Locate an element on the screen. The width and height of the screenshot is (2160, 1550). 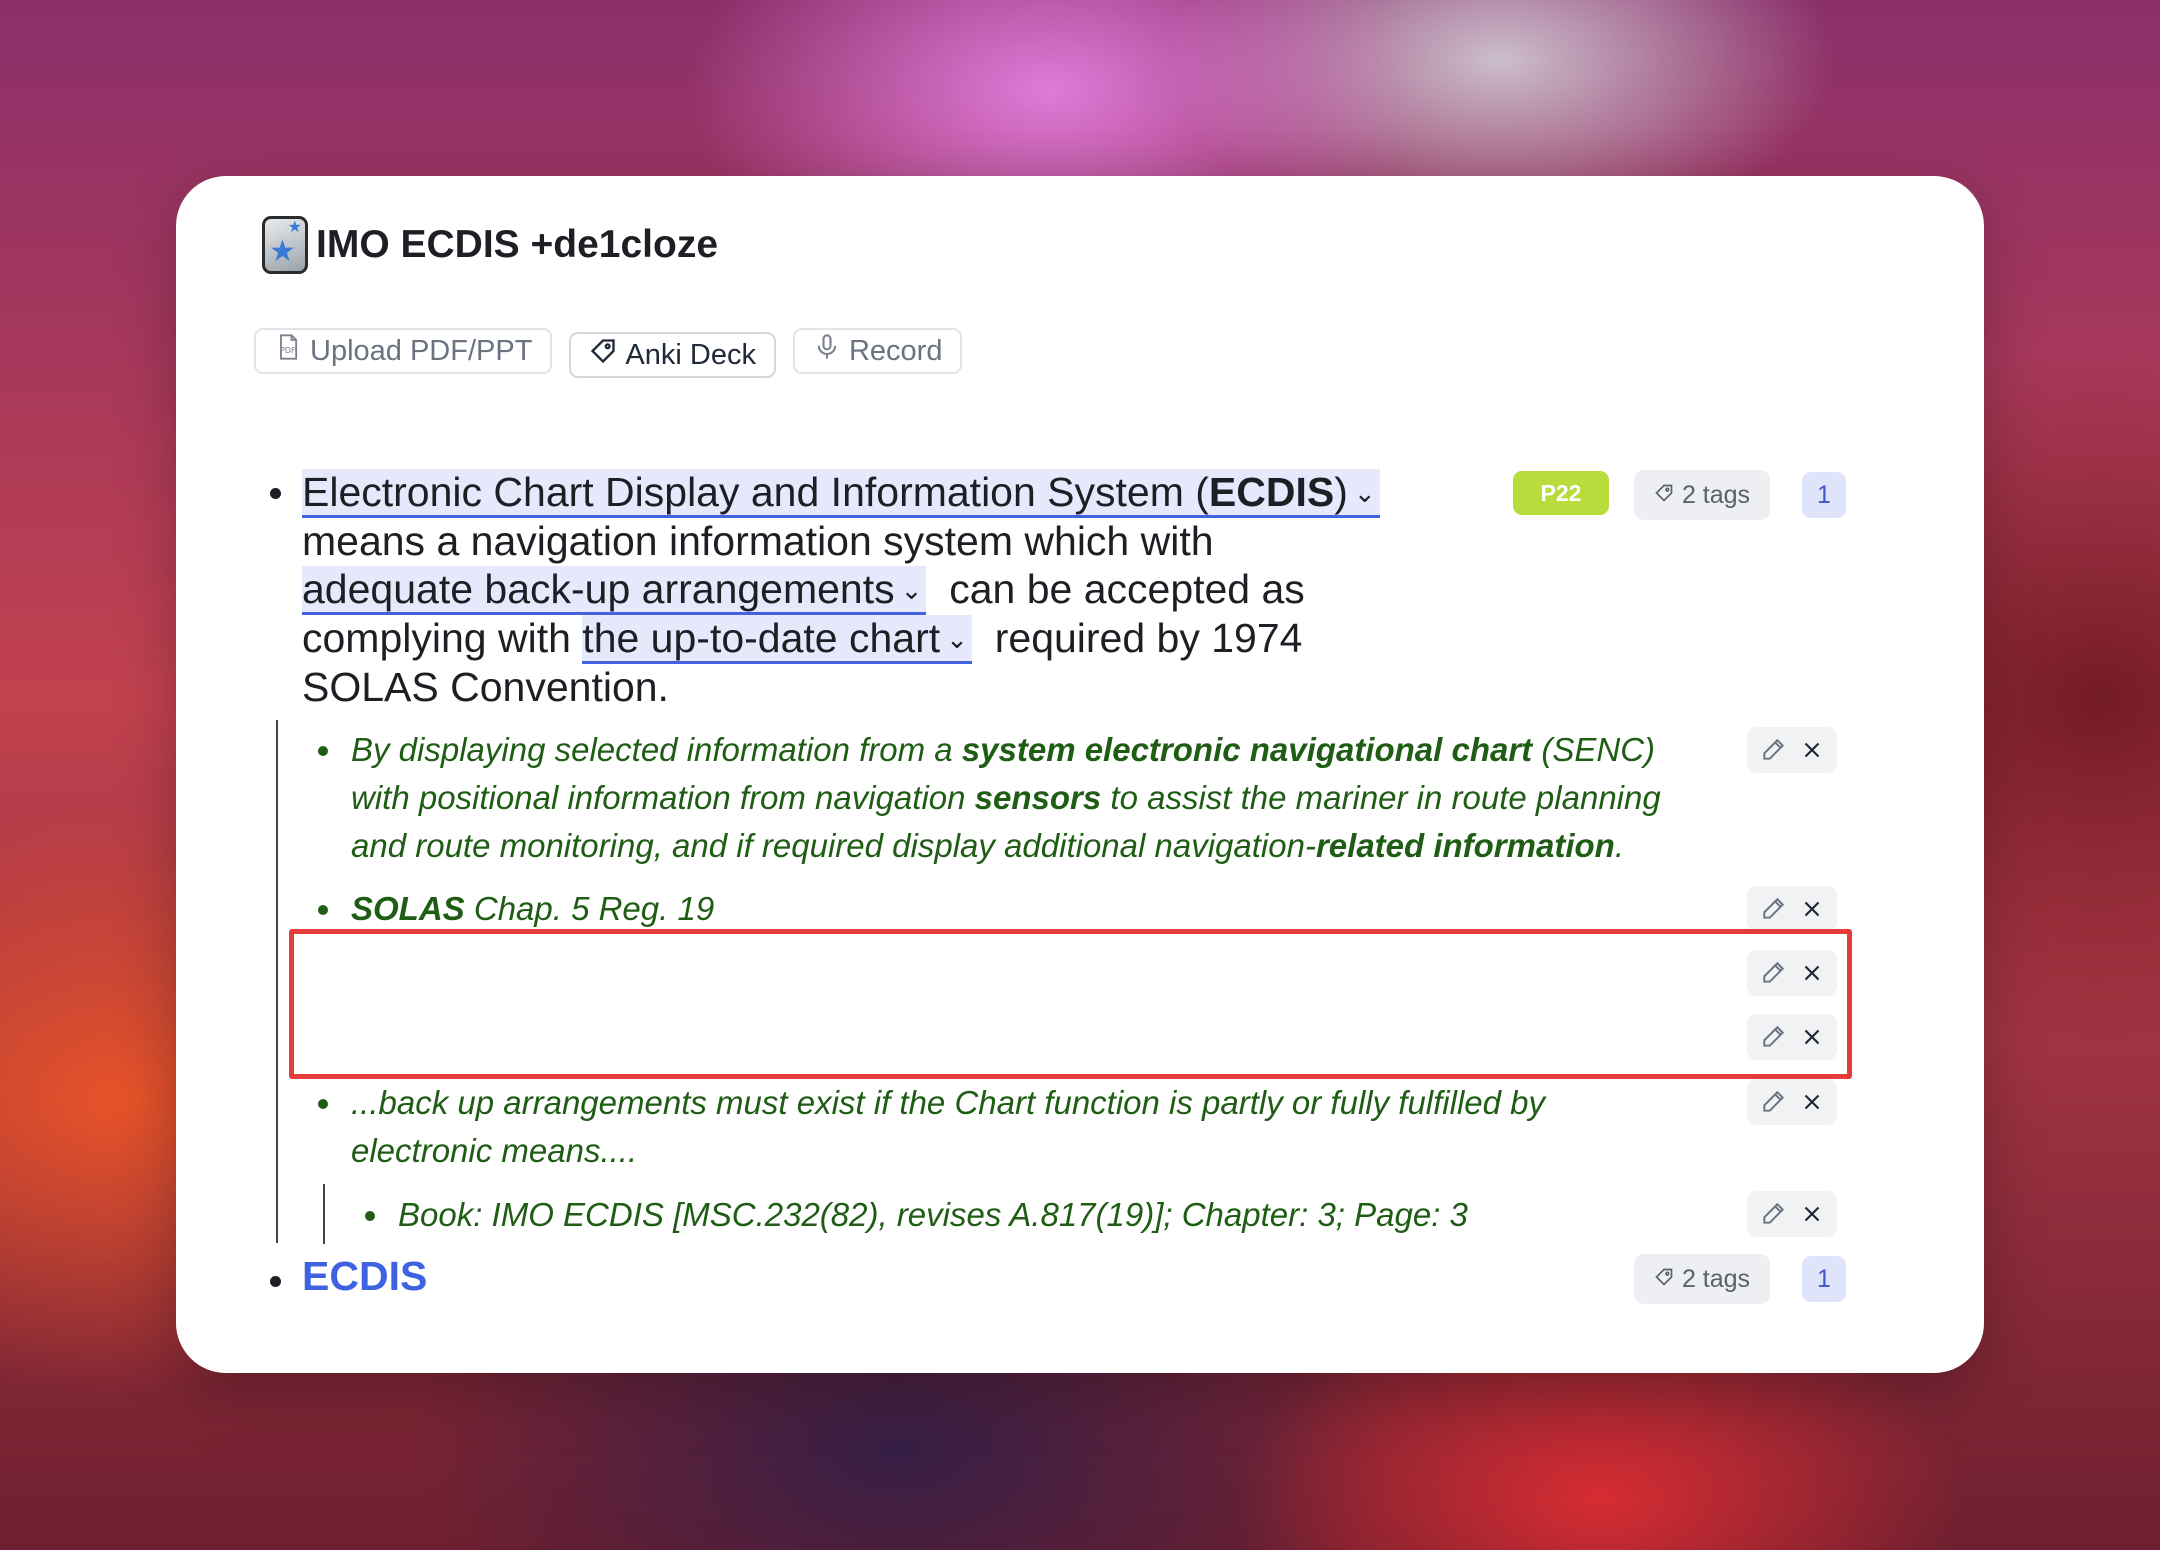
deck-title: IMO ECDIS +de1cloze is located at coordinates (517, 244).